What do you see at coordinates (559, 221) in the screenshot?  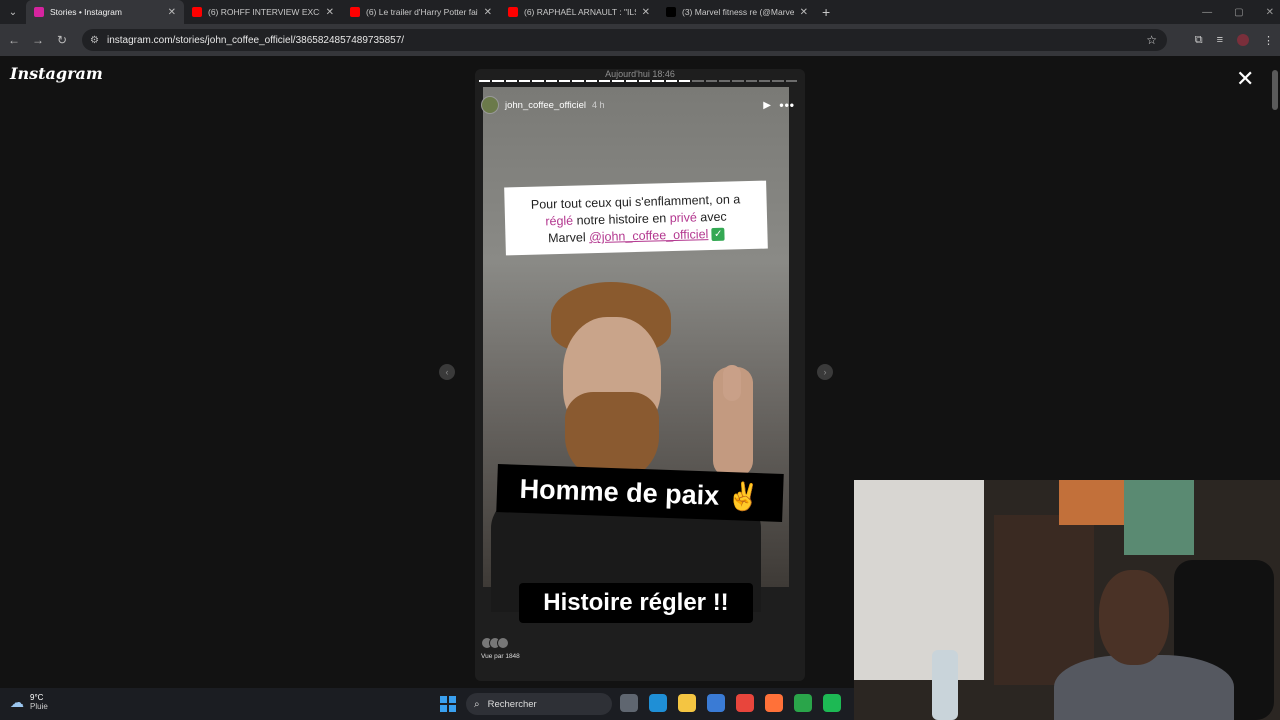 I see `caption-word-regle: réglé` at bounding box center [559, 221].